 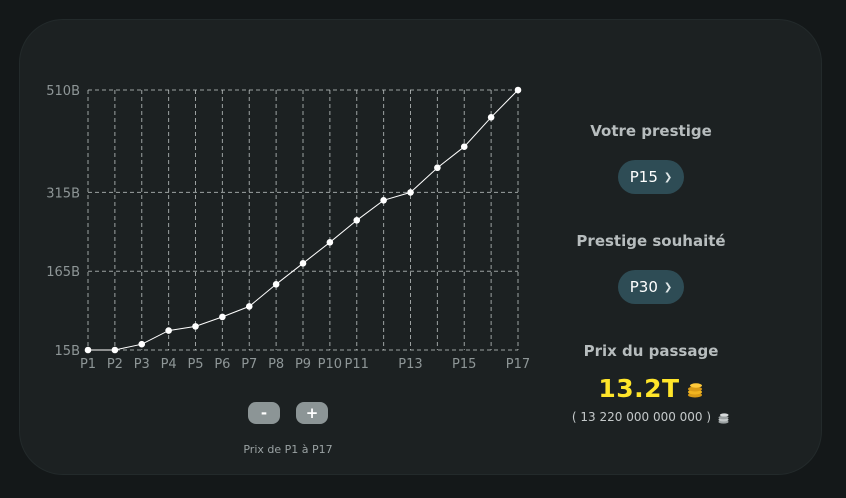 What do you see at coordinates (276, 364) in the screenshot?
I see `x-tick-label: P8` at bounding box center [276, 364].